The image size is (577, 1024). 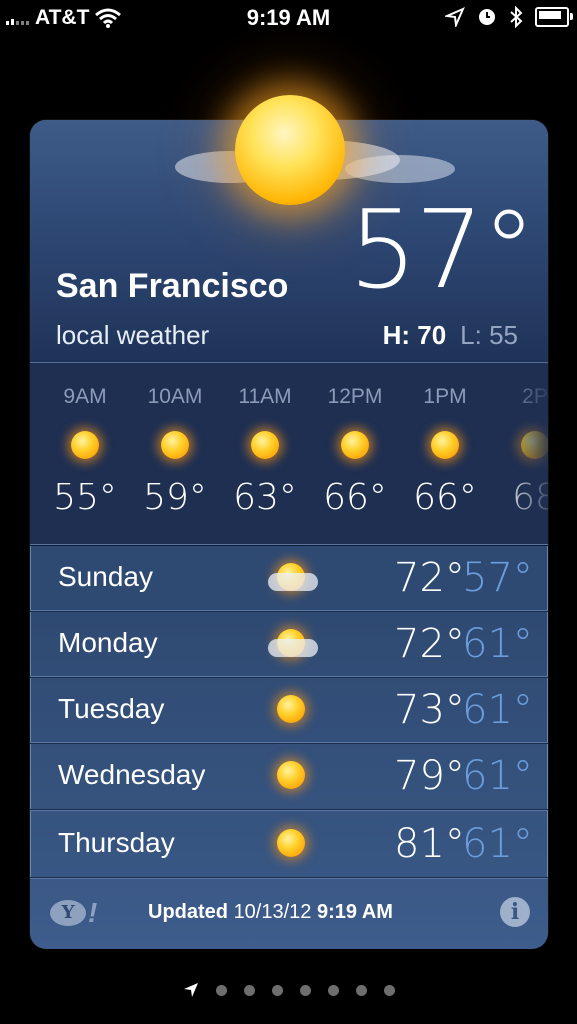 What do you see at coordinates (445, 396) in the screenshot?
I see `hour-label: 1PM` at bounding box center [445, 396].